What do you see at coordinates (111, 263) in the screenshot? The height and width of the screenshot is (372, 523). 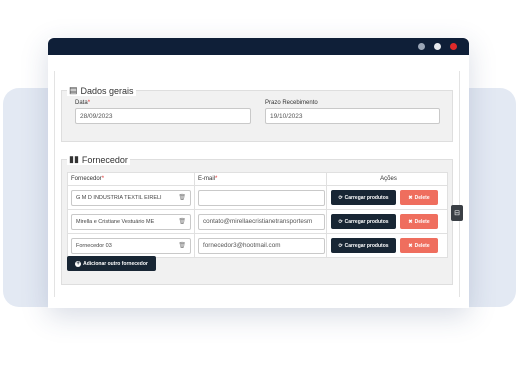 I see `adicionar-fornecedor-button: + Adicionar outro fornecedor` at bounding box center [111, 263].